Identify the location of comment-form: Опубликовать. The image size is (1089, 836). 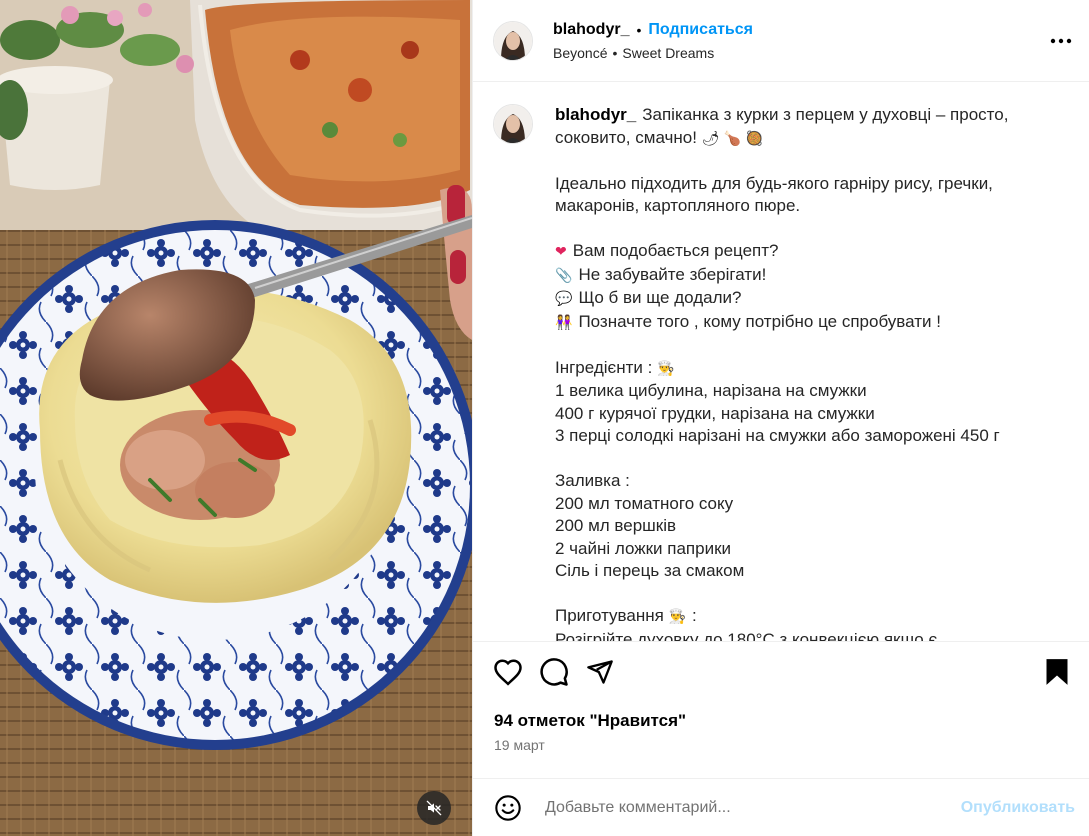
(781, 807).